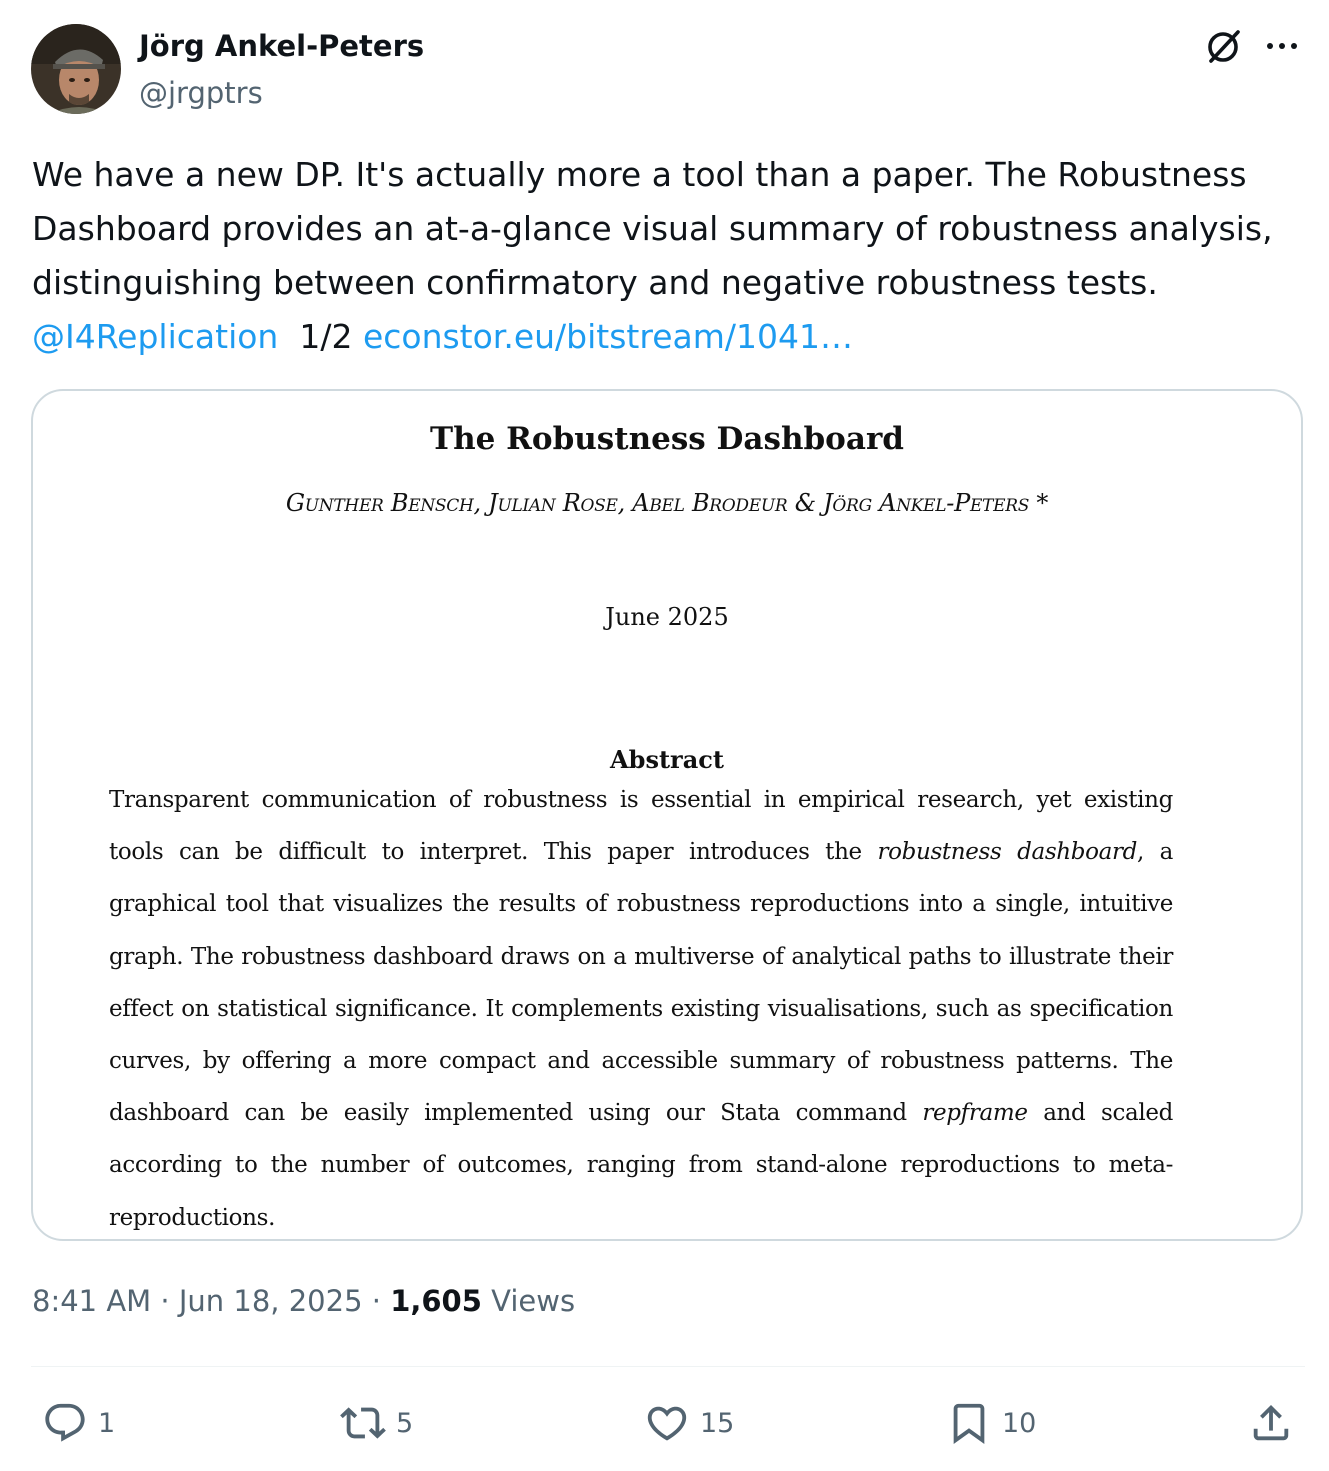 This screenshot has width=1329, height=1471. Describe the element at coordinates (271, 1301) in the screenshot. I see `tweet-date: Jun 18, 2025` at that location.